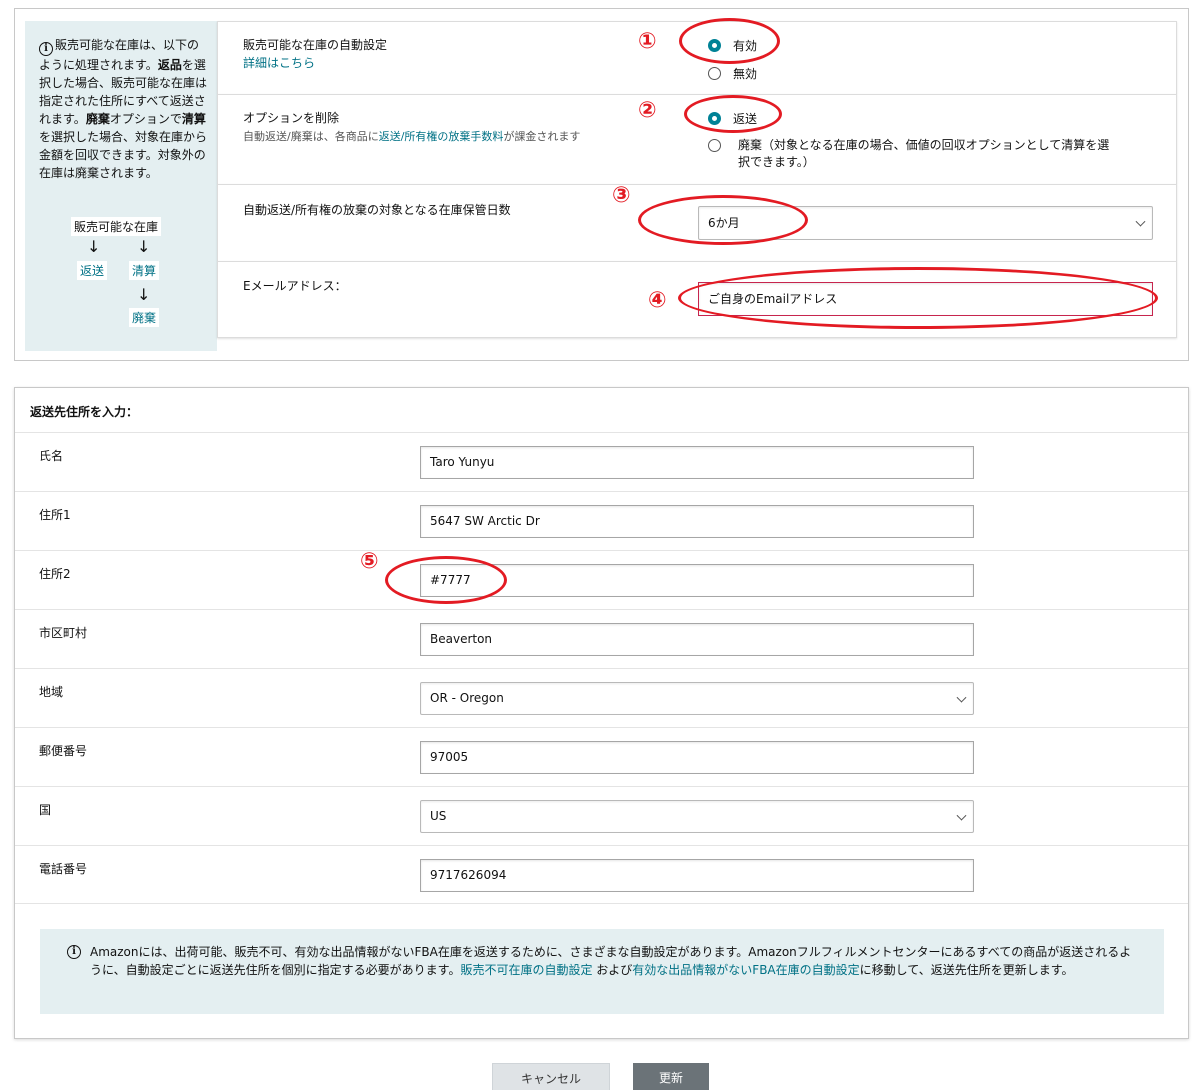 This screenshot has height=1090, width=1198. What do you see at coordinates (485, 521) in the screenshot?
I see `address1-value: 5647 SW Arctic Dr` at bounding box center [485, 521].